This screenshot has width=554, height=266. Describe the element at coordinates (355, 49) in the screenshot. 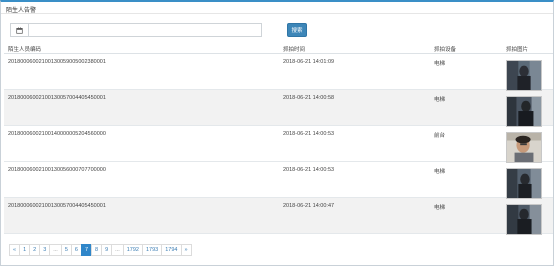

I see `header-time: 抓拍时间` at that location.